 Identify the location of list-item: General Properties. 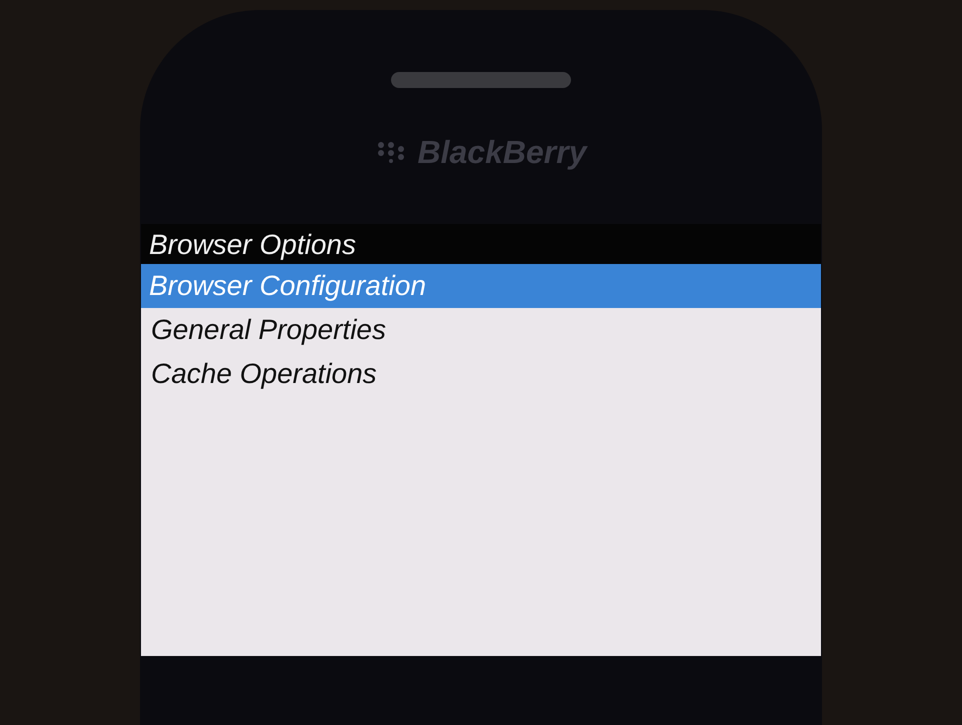
(481, 330).